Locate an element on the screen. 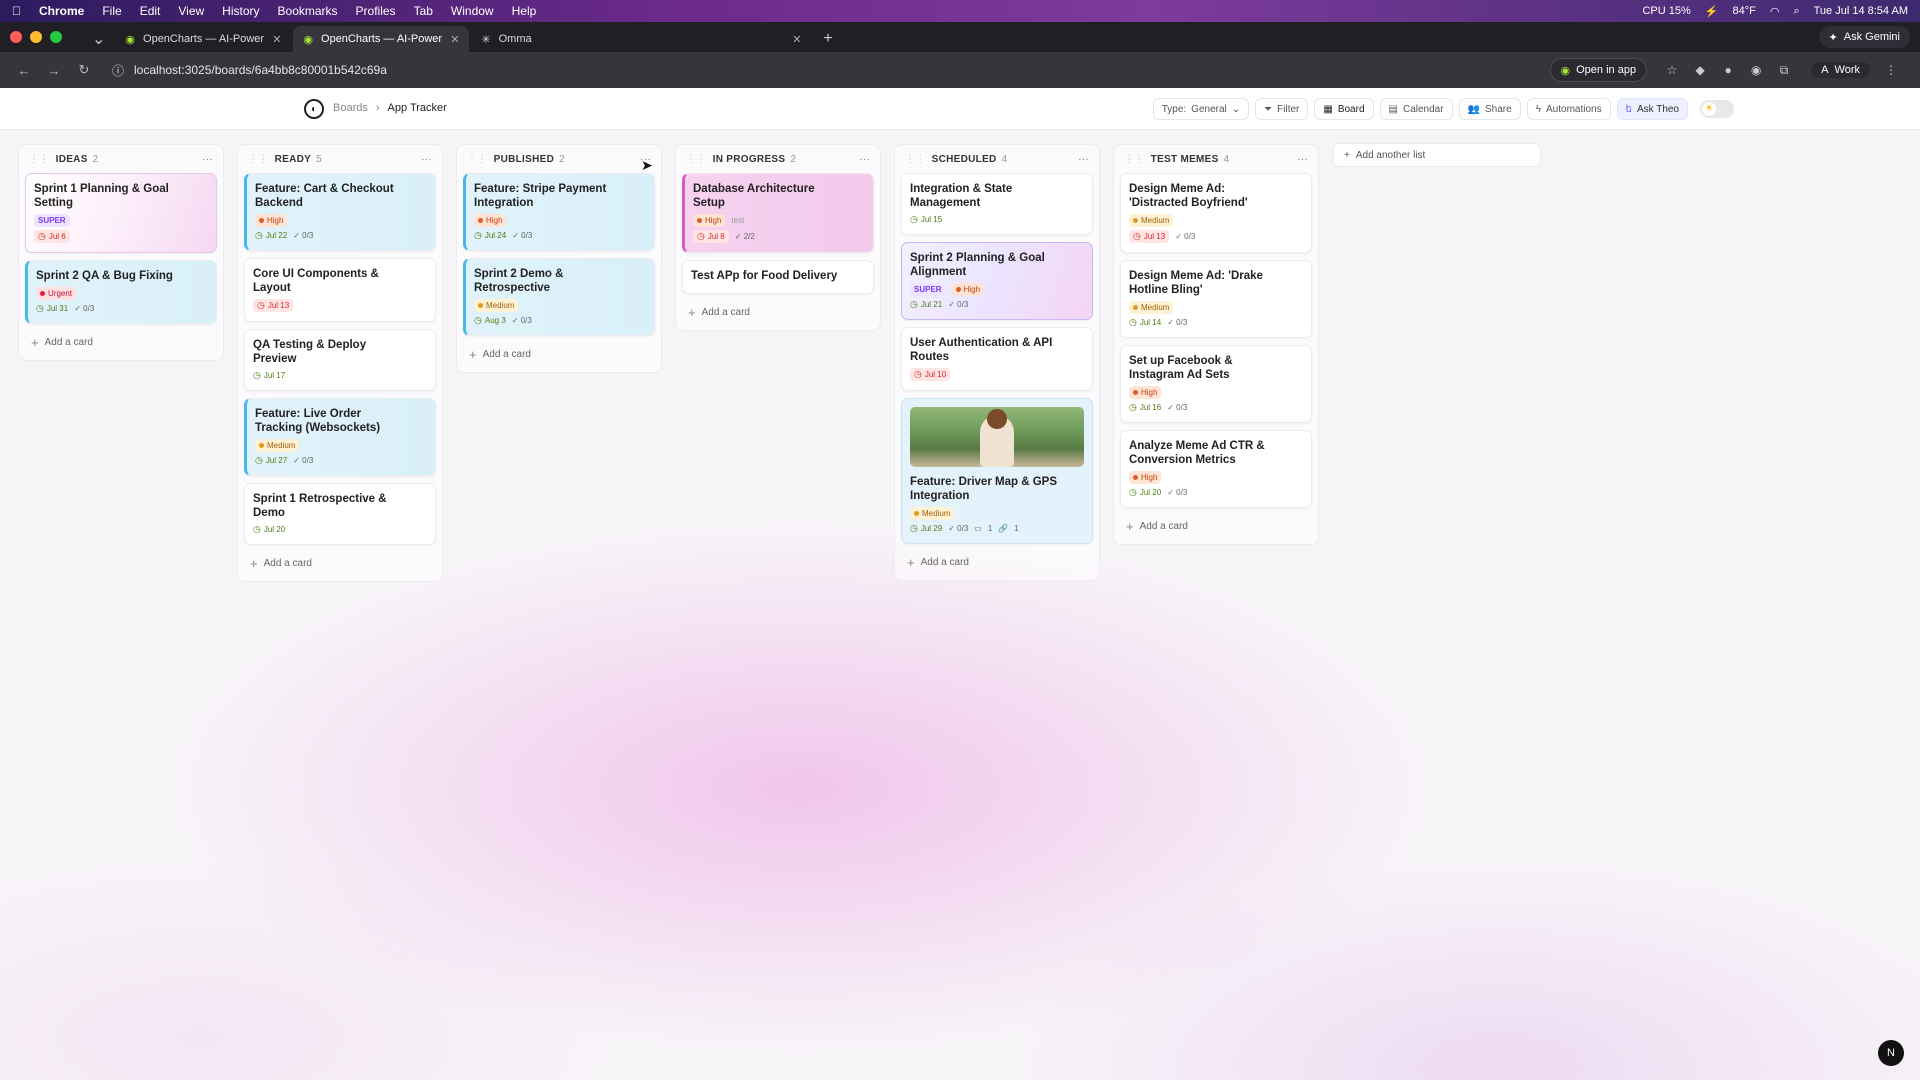  menu-history: History is located at coordinates (240, 11).